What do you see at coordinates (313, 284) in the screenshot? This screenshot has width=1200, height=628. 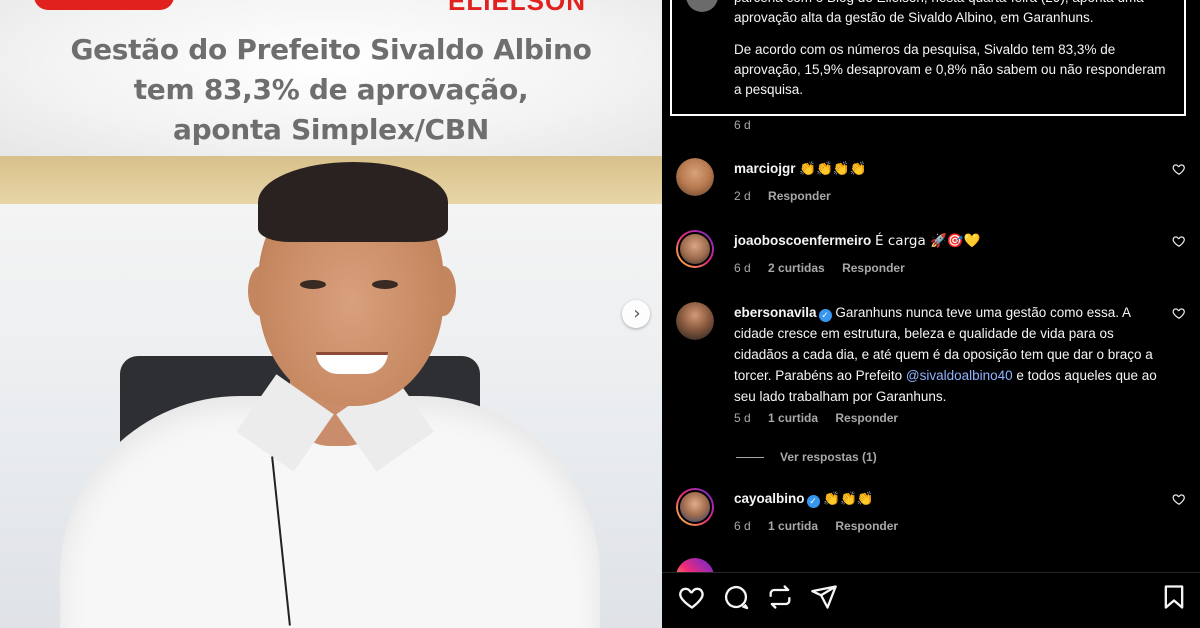 I see `eye-left` at bounding box center [313, 284].